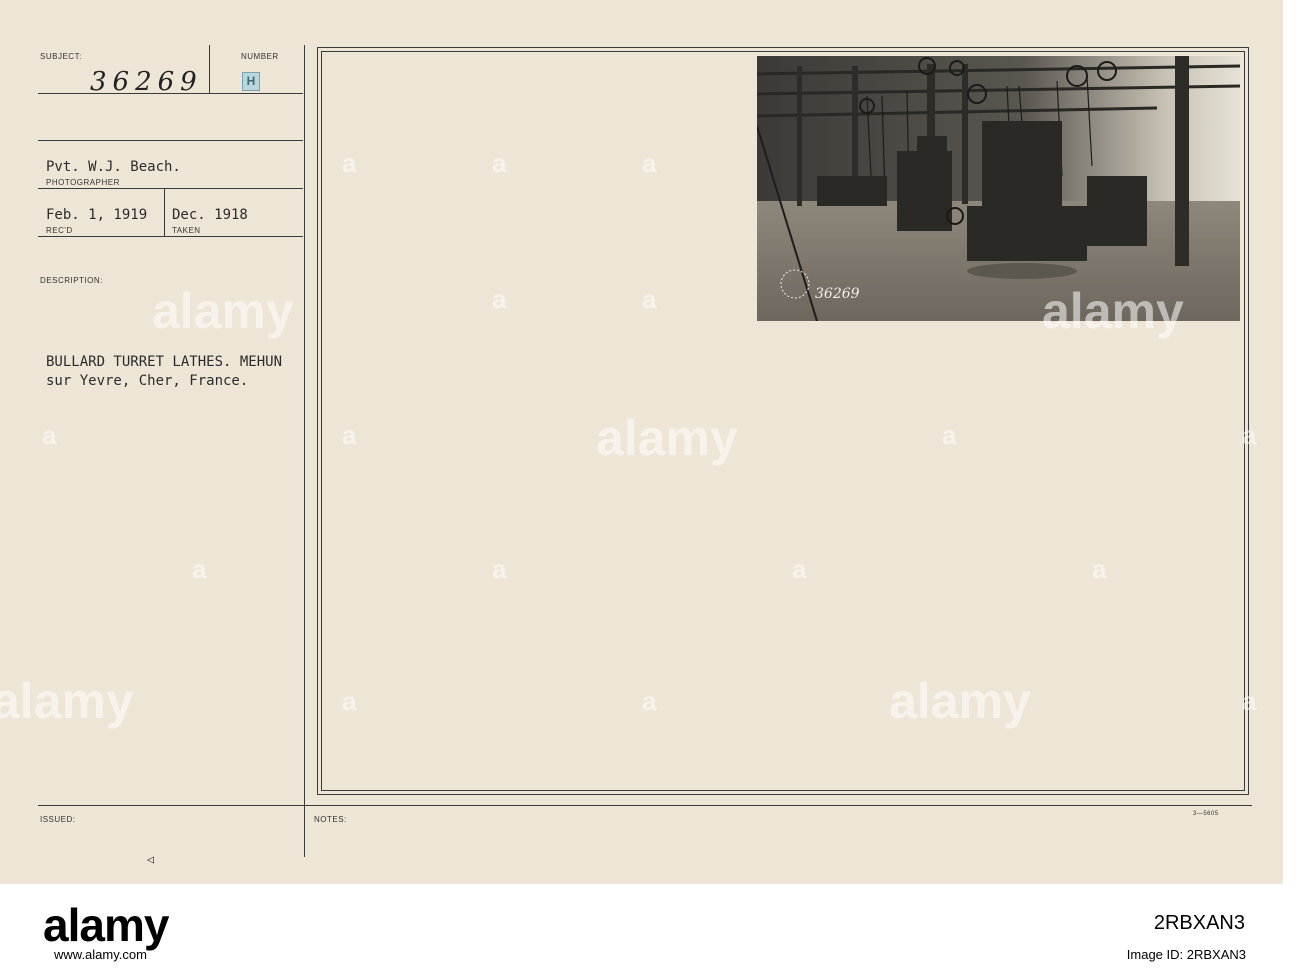 Image resolution: width=1300 pixels, height=974 pixels. I want to click on photographer-name: Pvt. W.J. Beach., so click(113, 167).